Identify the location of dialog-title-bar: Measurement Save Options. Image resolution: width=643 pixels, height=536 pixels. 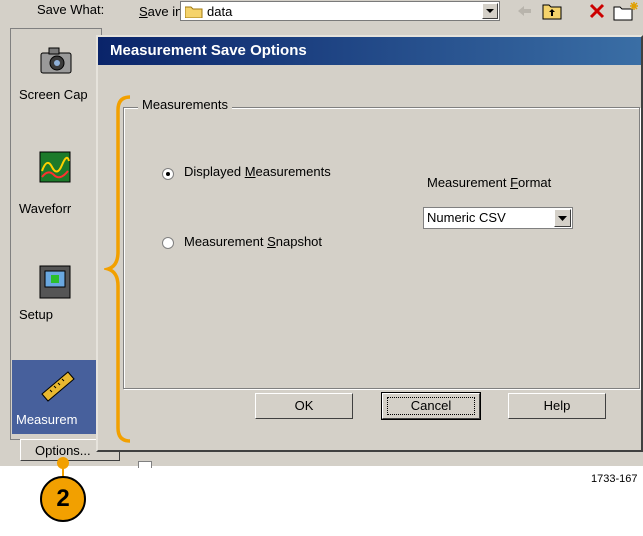
(369, 51).